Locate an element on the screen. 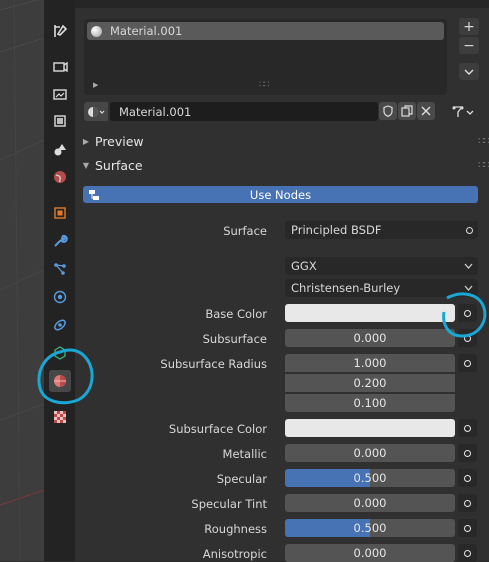  specular-slider: 0.500 is located at coordinates (370, 478).